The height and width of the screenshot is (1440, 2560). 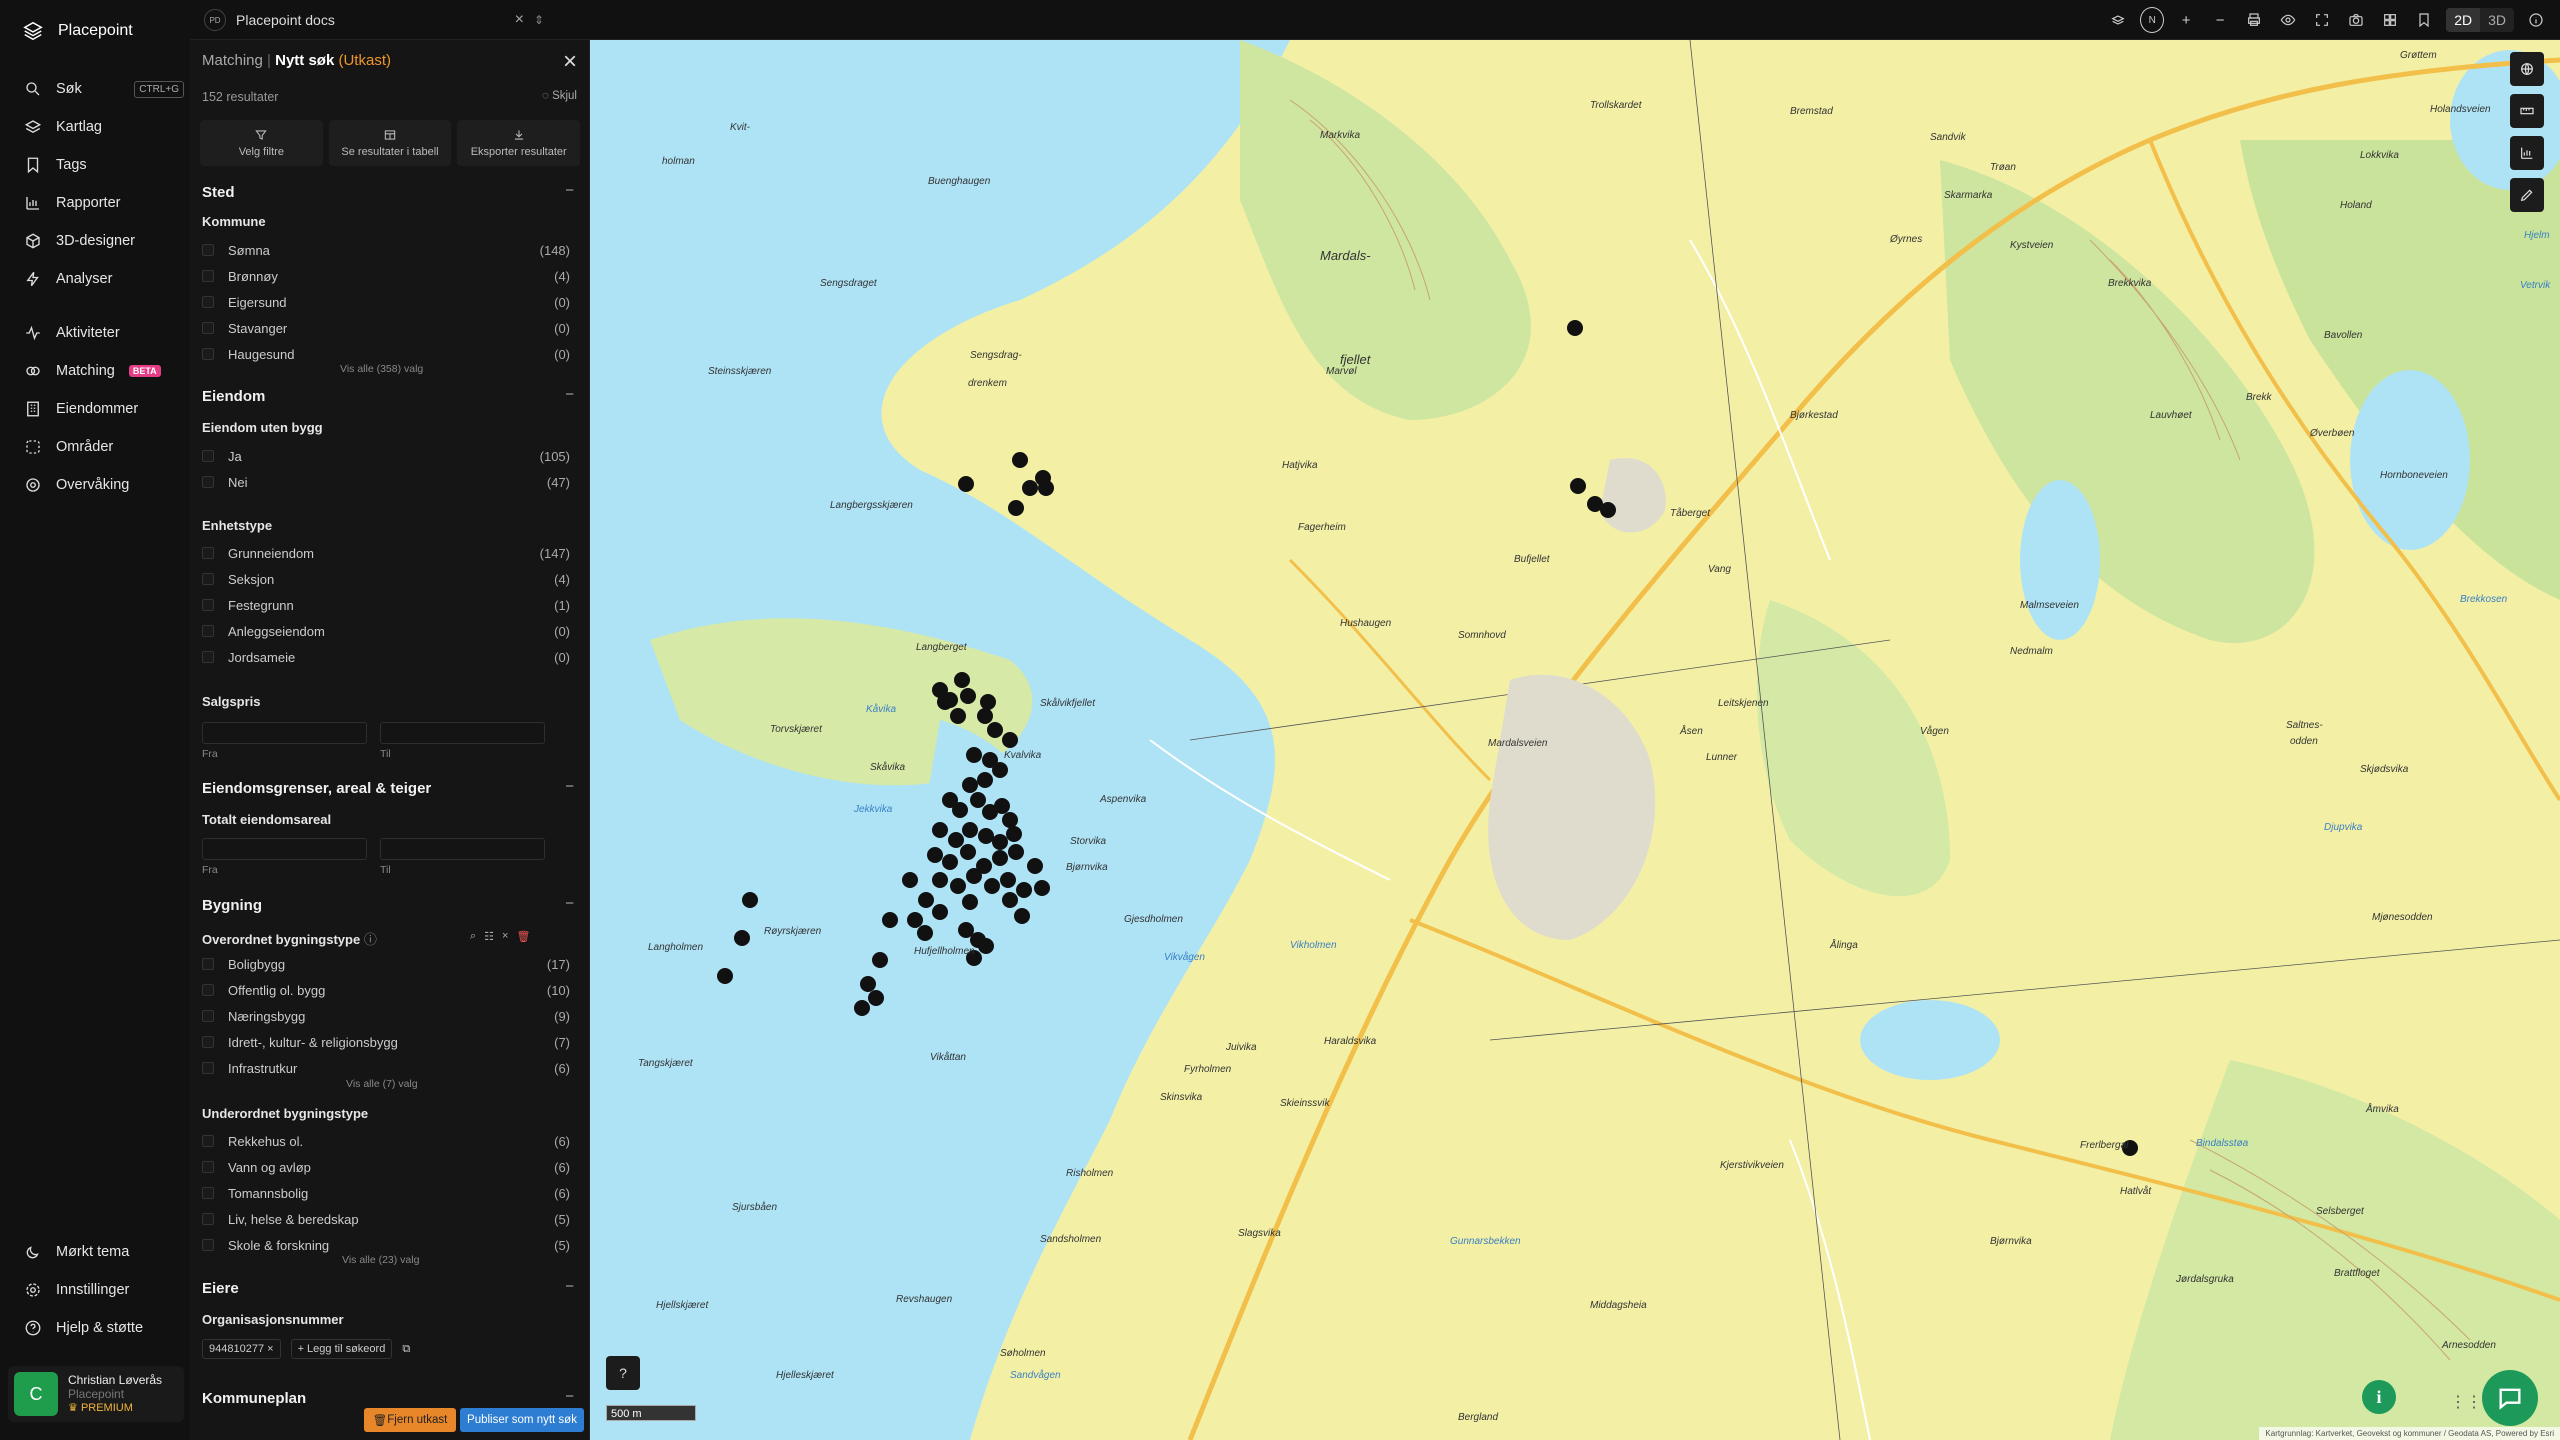 I want to click on add-keyword-button: + Legg til søkeord, so click(x=341, y=1349).